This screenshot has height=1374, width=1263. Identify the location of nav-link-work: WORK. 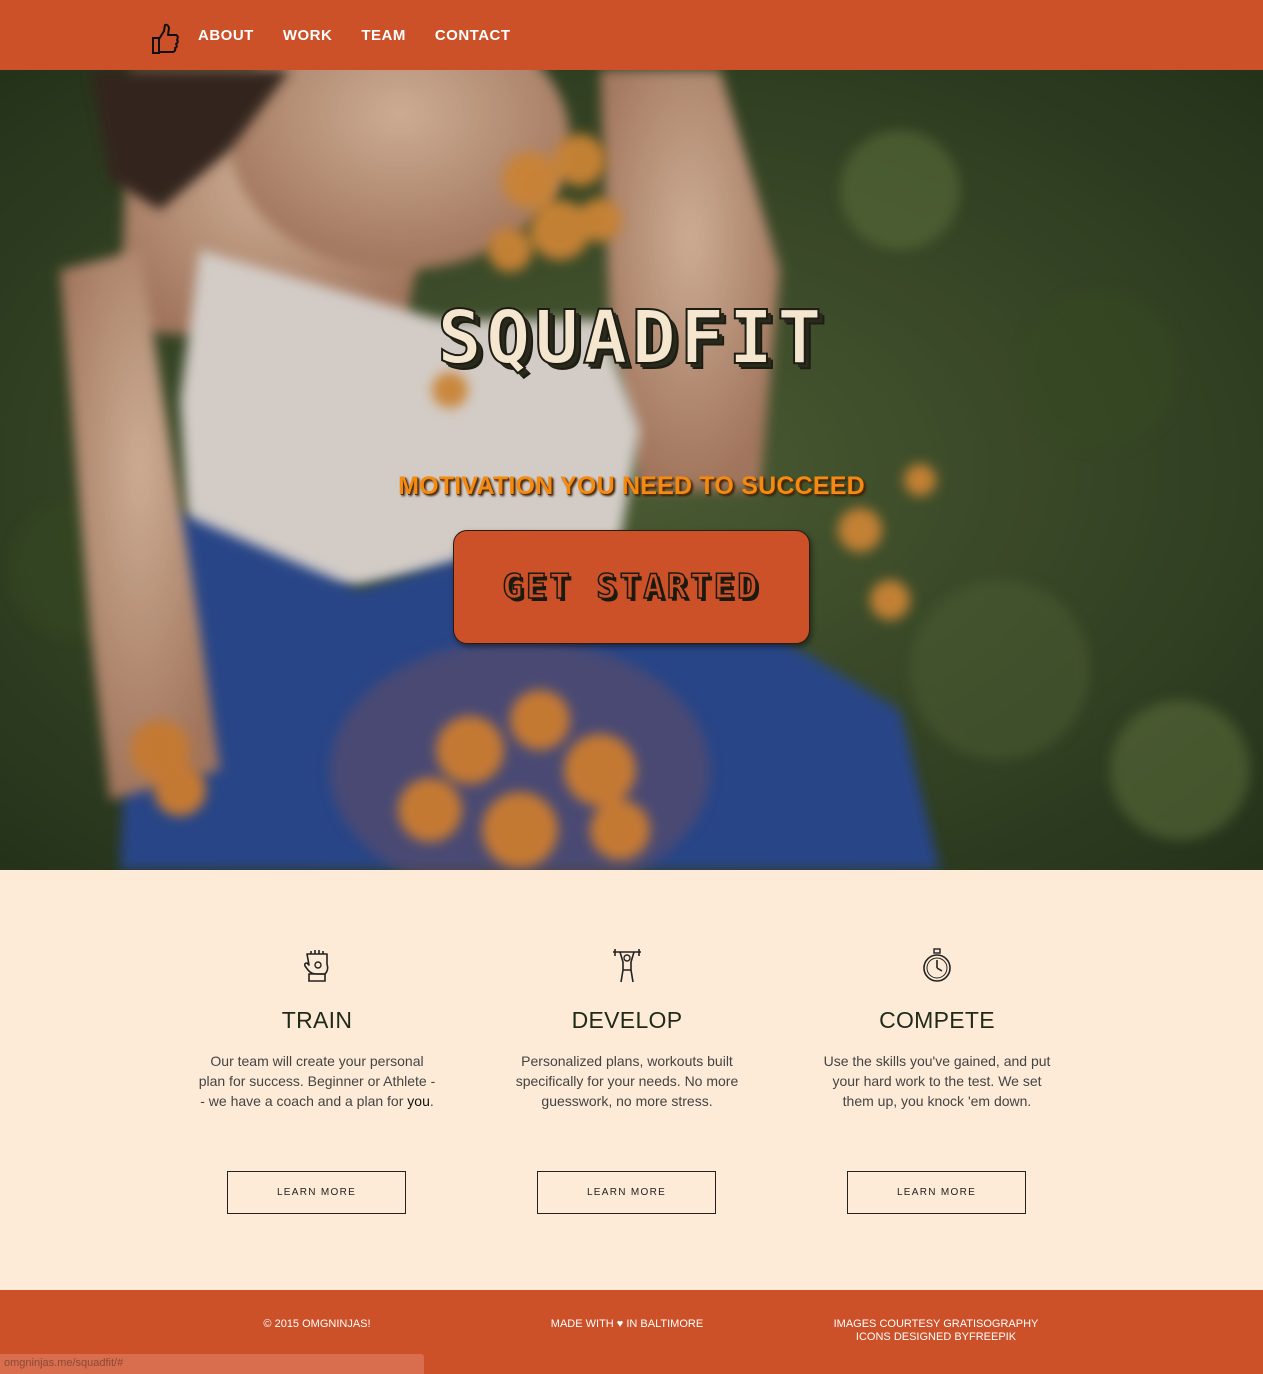
(308, 35).